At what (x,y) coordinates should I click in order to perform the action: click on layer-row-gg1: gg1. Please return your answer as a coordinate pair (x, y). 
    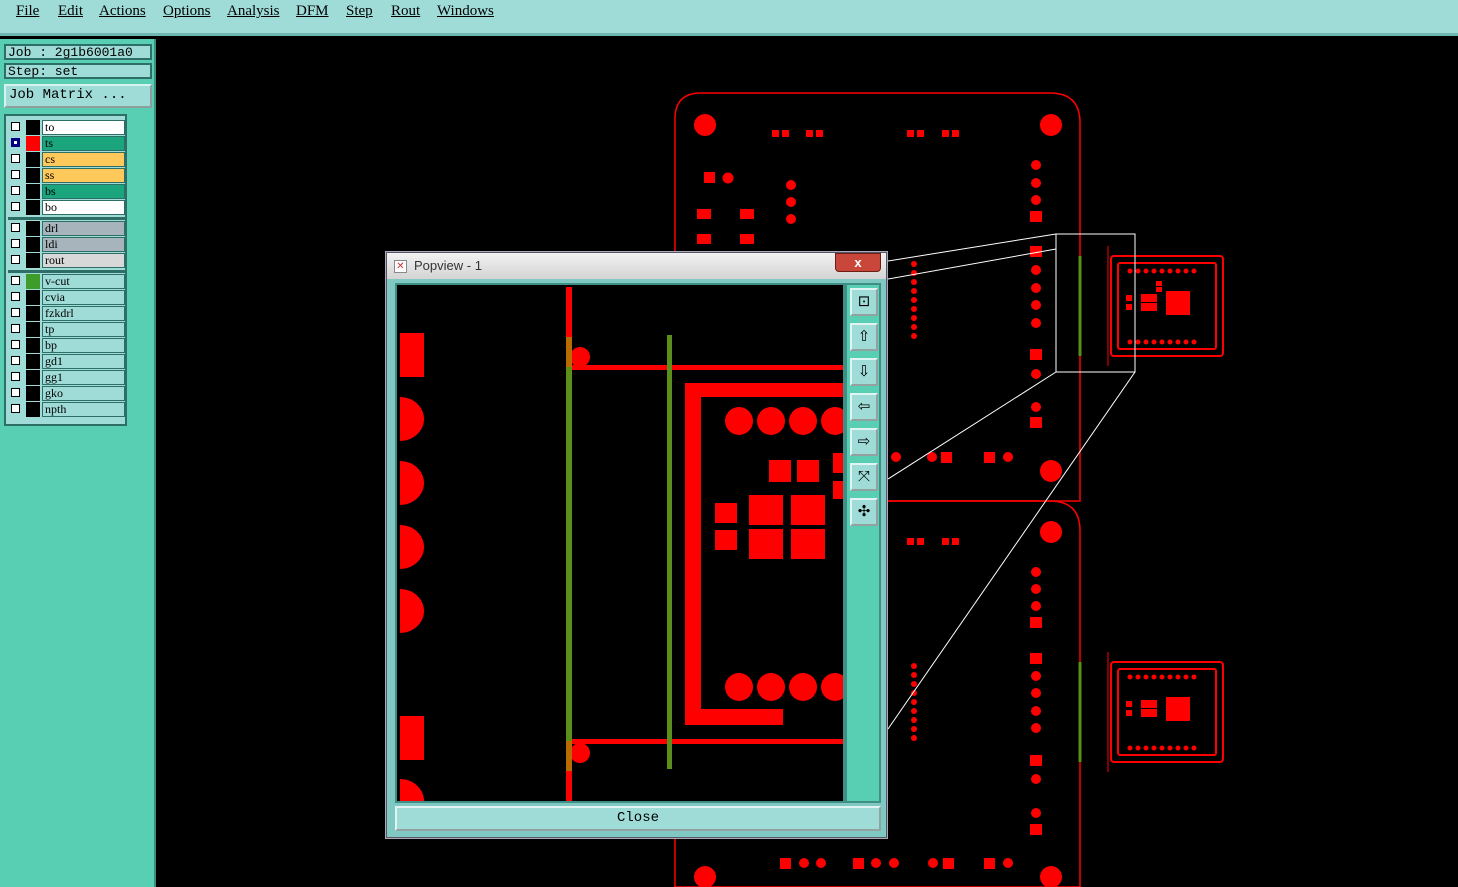
    Looking at the image, I should click on (66, 377).